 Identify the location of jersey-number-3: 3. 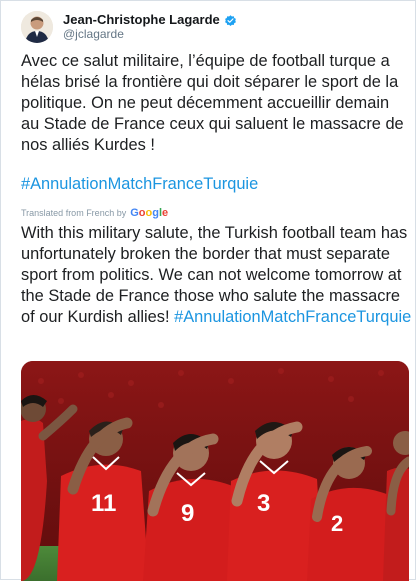
(263, 503).